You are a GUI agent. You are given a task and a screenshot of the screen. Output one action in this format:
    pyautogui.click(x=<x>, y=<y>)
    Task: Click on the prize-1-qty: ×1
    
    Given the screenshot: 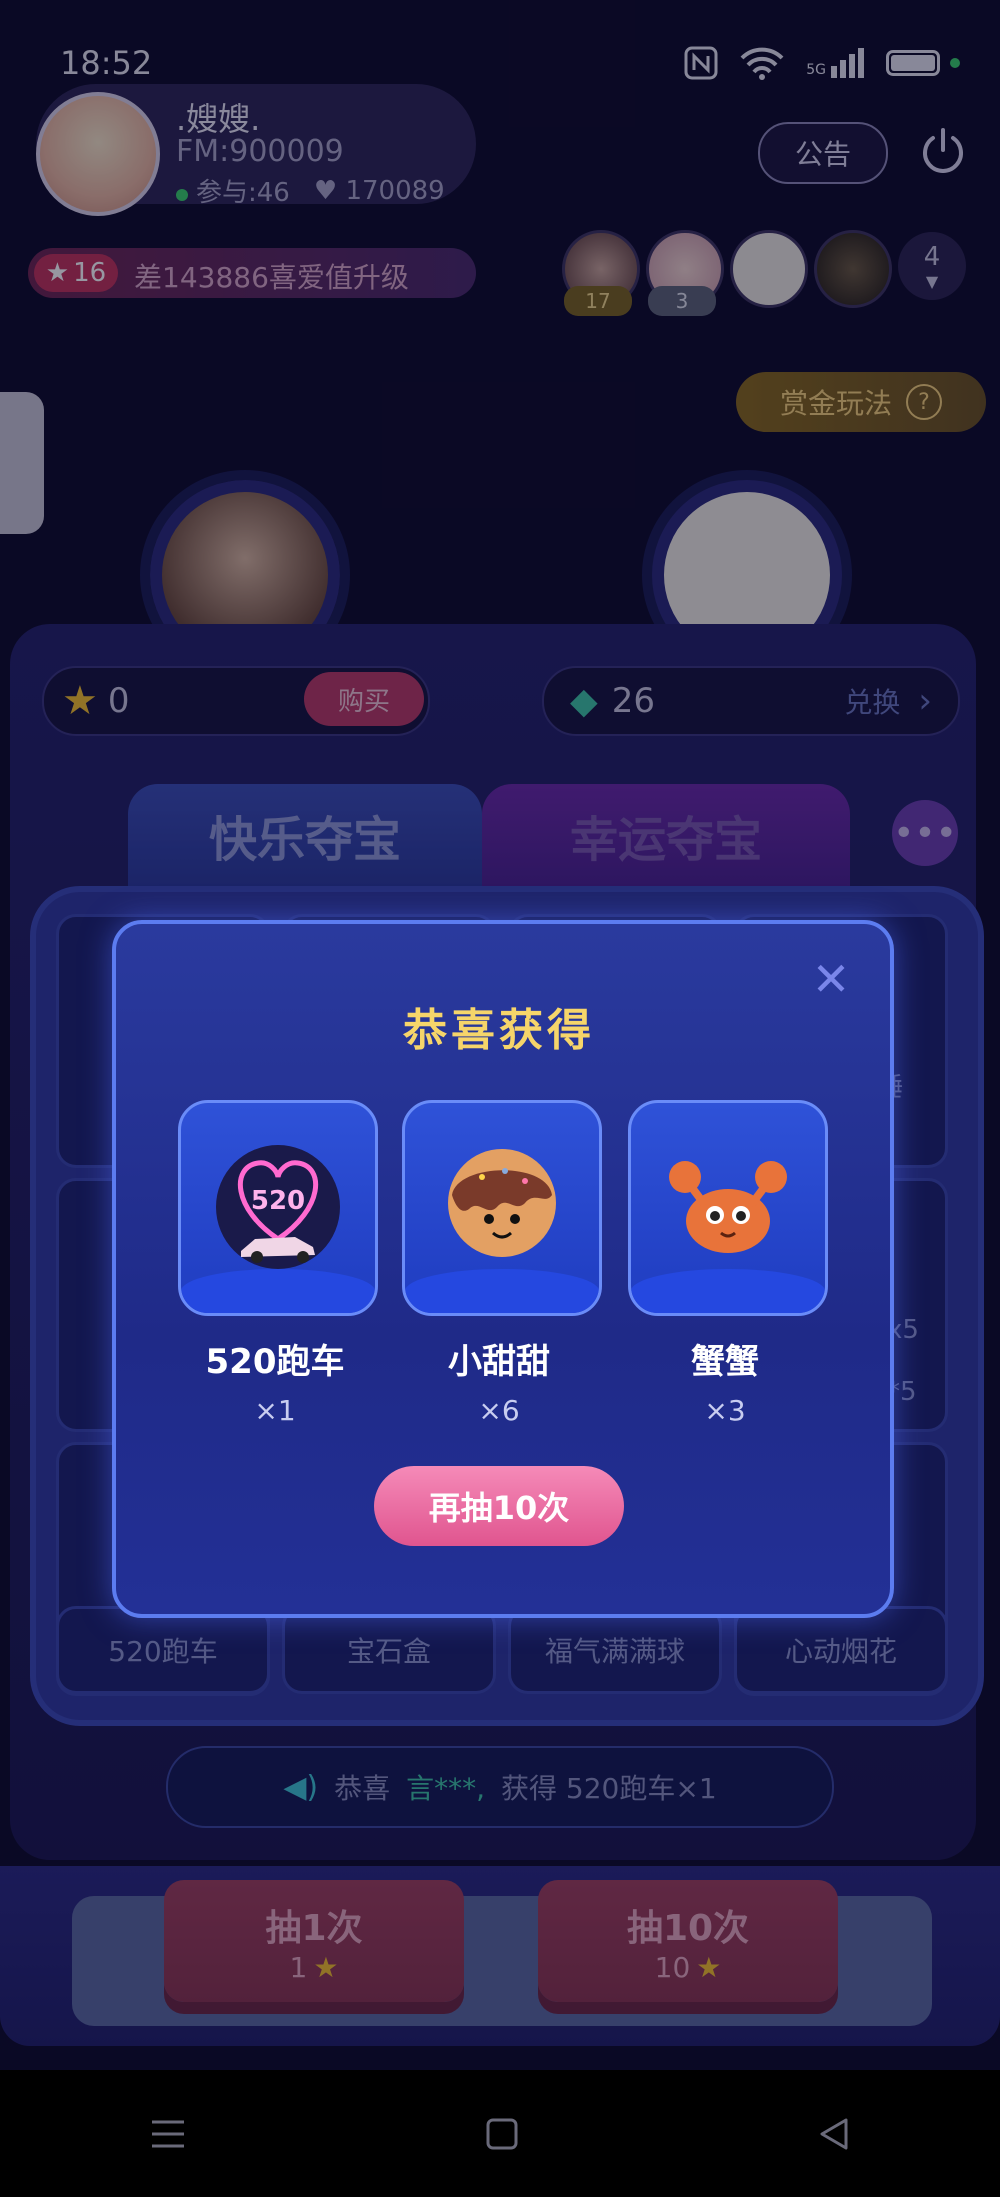 What is the action you would take?
    pyautogui.click(x=275, y=1410)
    